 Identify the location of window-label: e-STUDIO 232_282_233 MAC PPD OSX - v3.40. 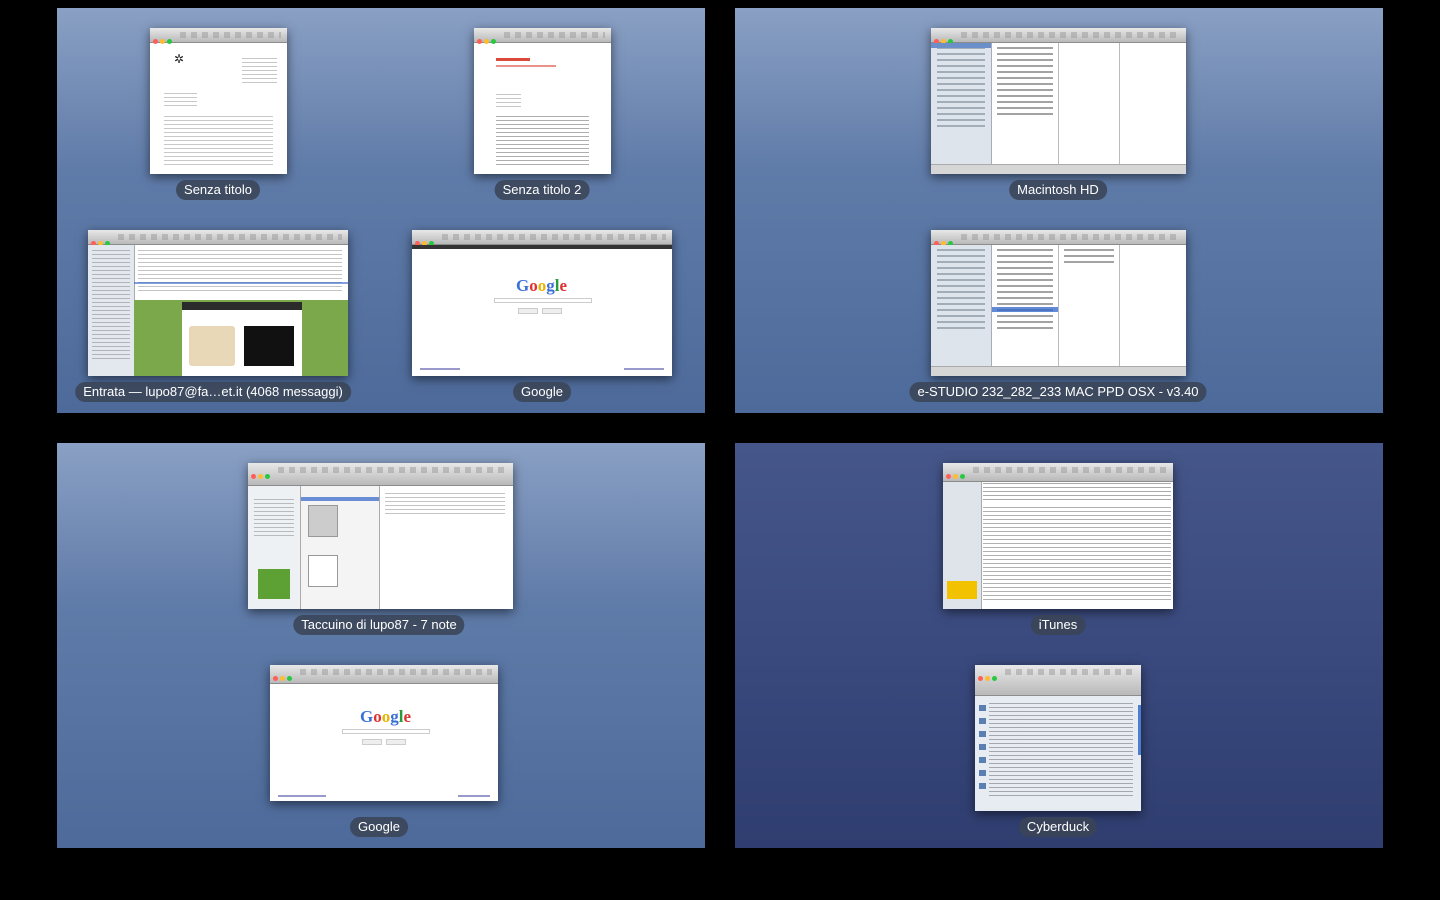
(1058, 392).